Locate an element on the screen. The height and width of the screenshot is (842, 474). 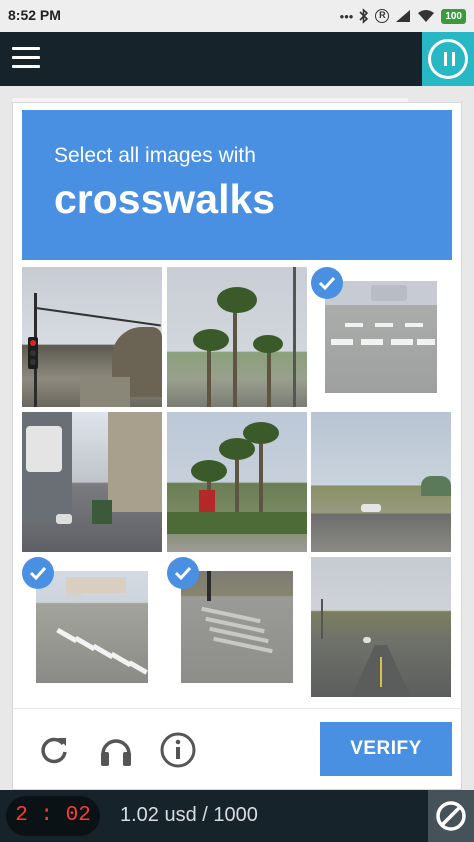
pause-button is located at coordinates (448, 59).